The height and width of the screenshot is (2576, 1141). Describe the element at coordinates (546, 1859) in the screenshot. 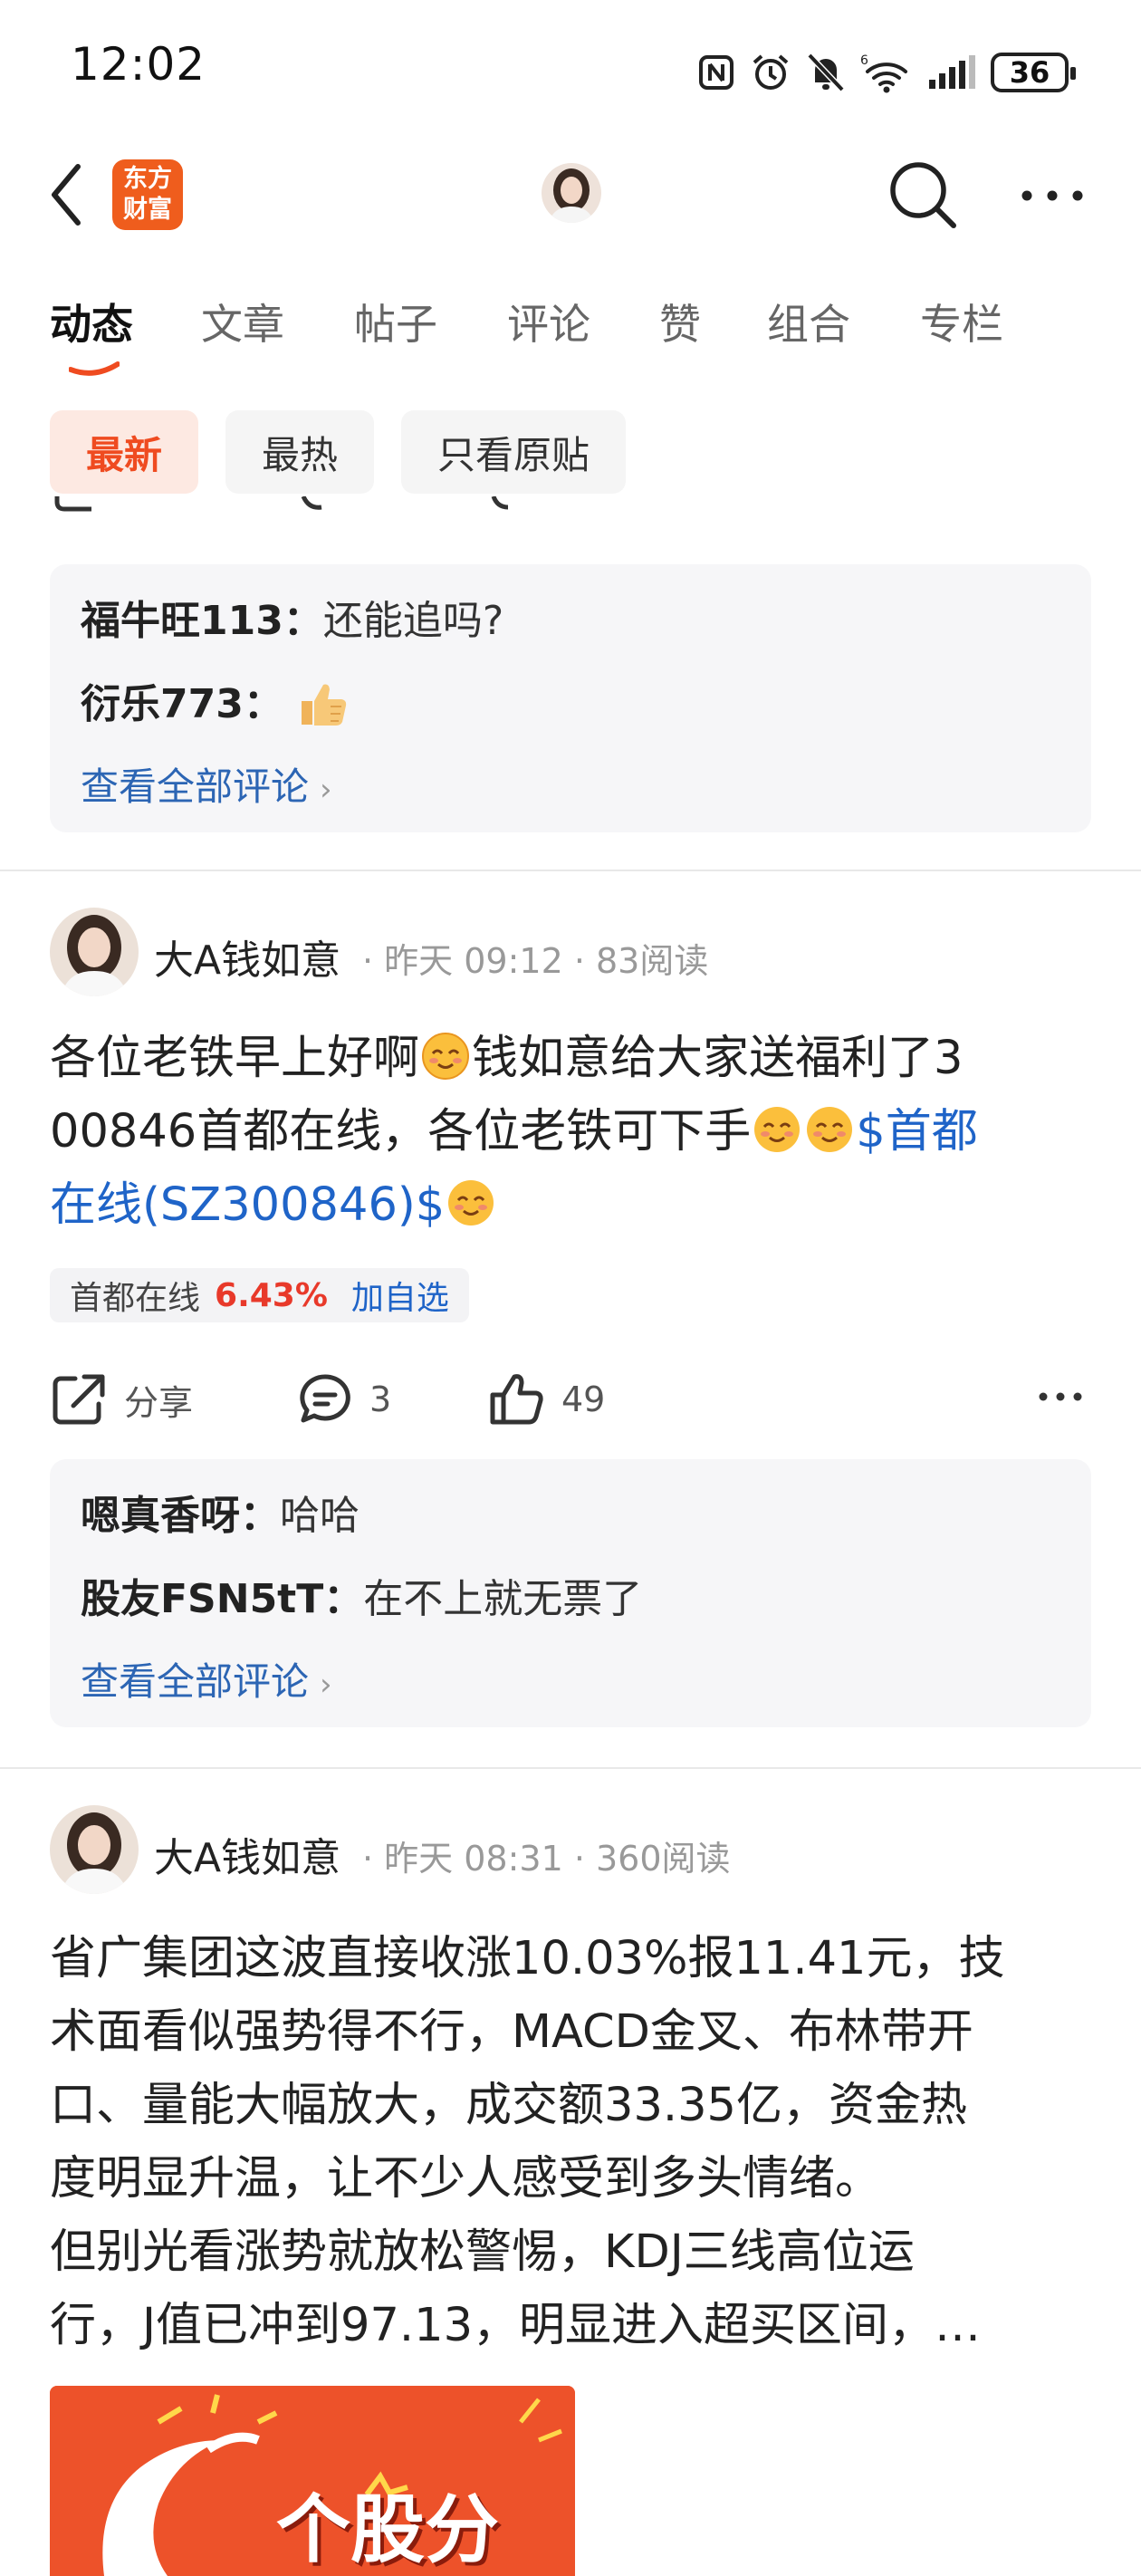

I see `post-meta: · 昨天 08:31 · 360阅读` at that location.